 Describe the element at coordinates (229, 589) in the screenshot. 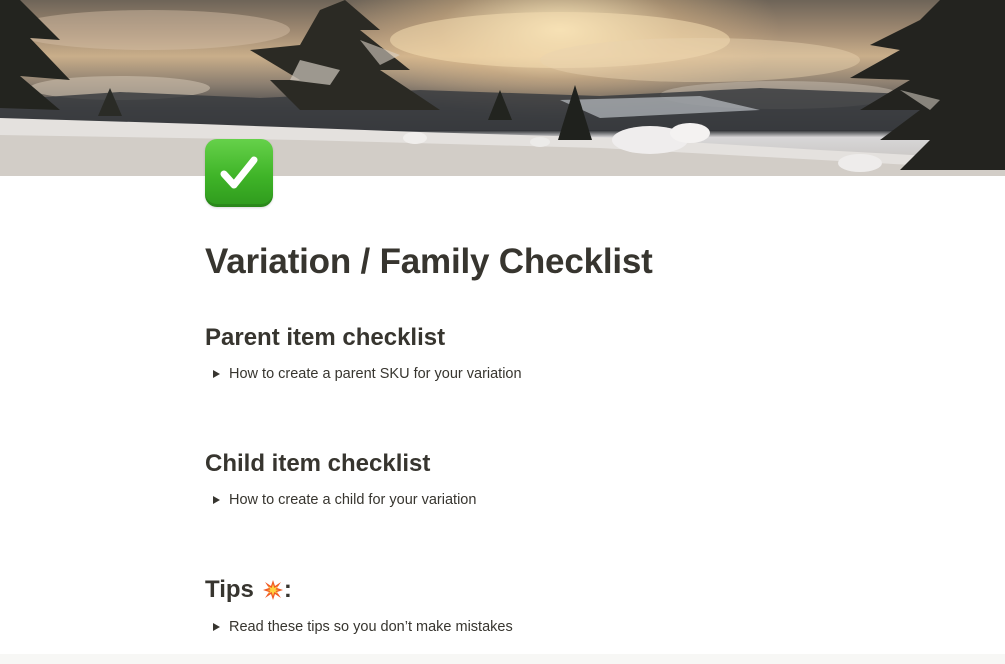

I see `section-heading-text: Tips` at that location.